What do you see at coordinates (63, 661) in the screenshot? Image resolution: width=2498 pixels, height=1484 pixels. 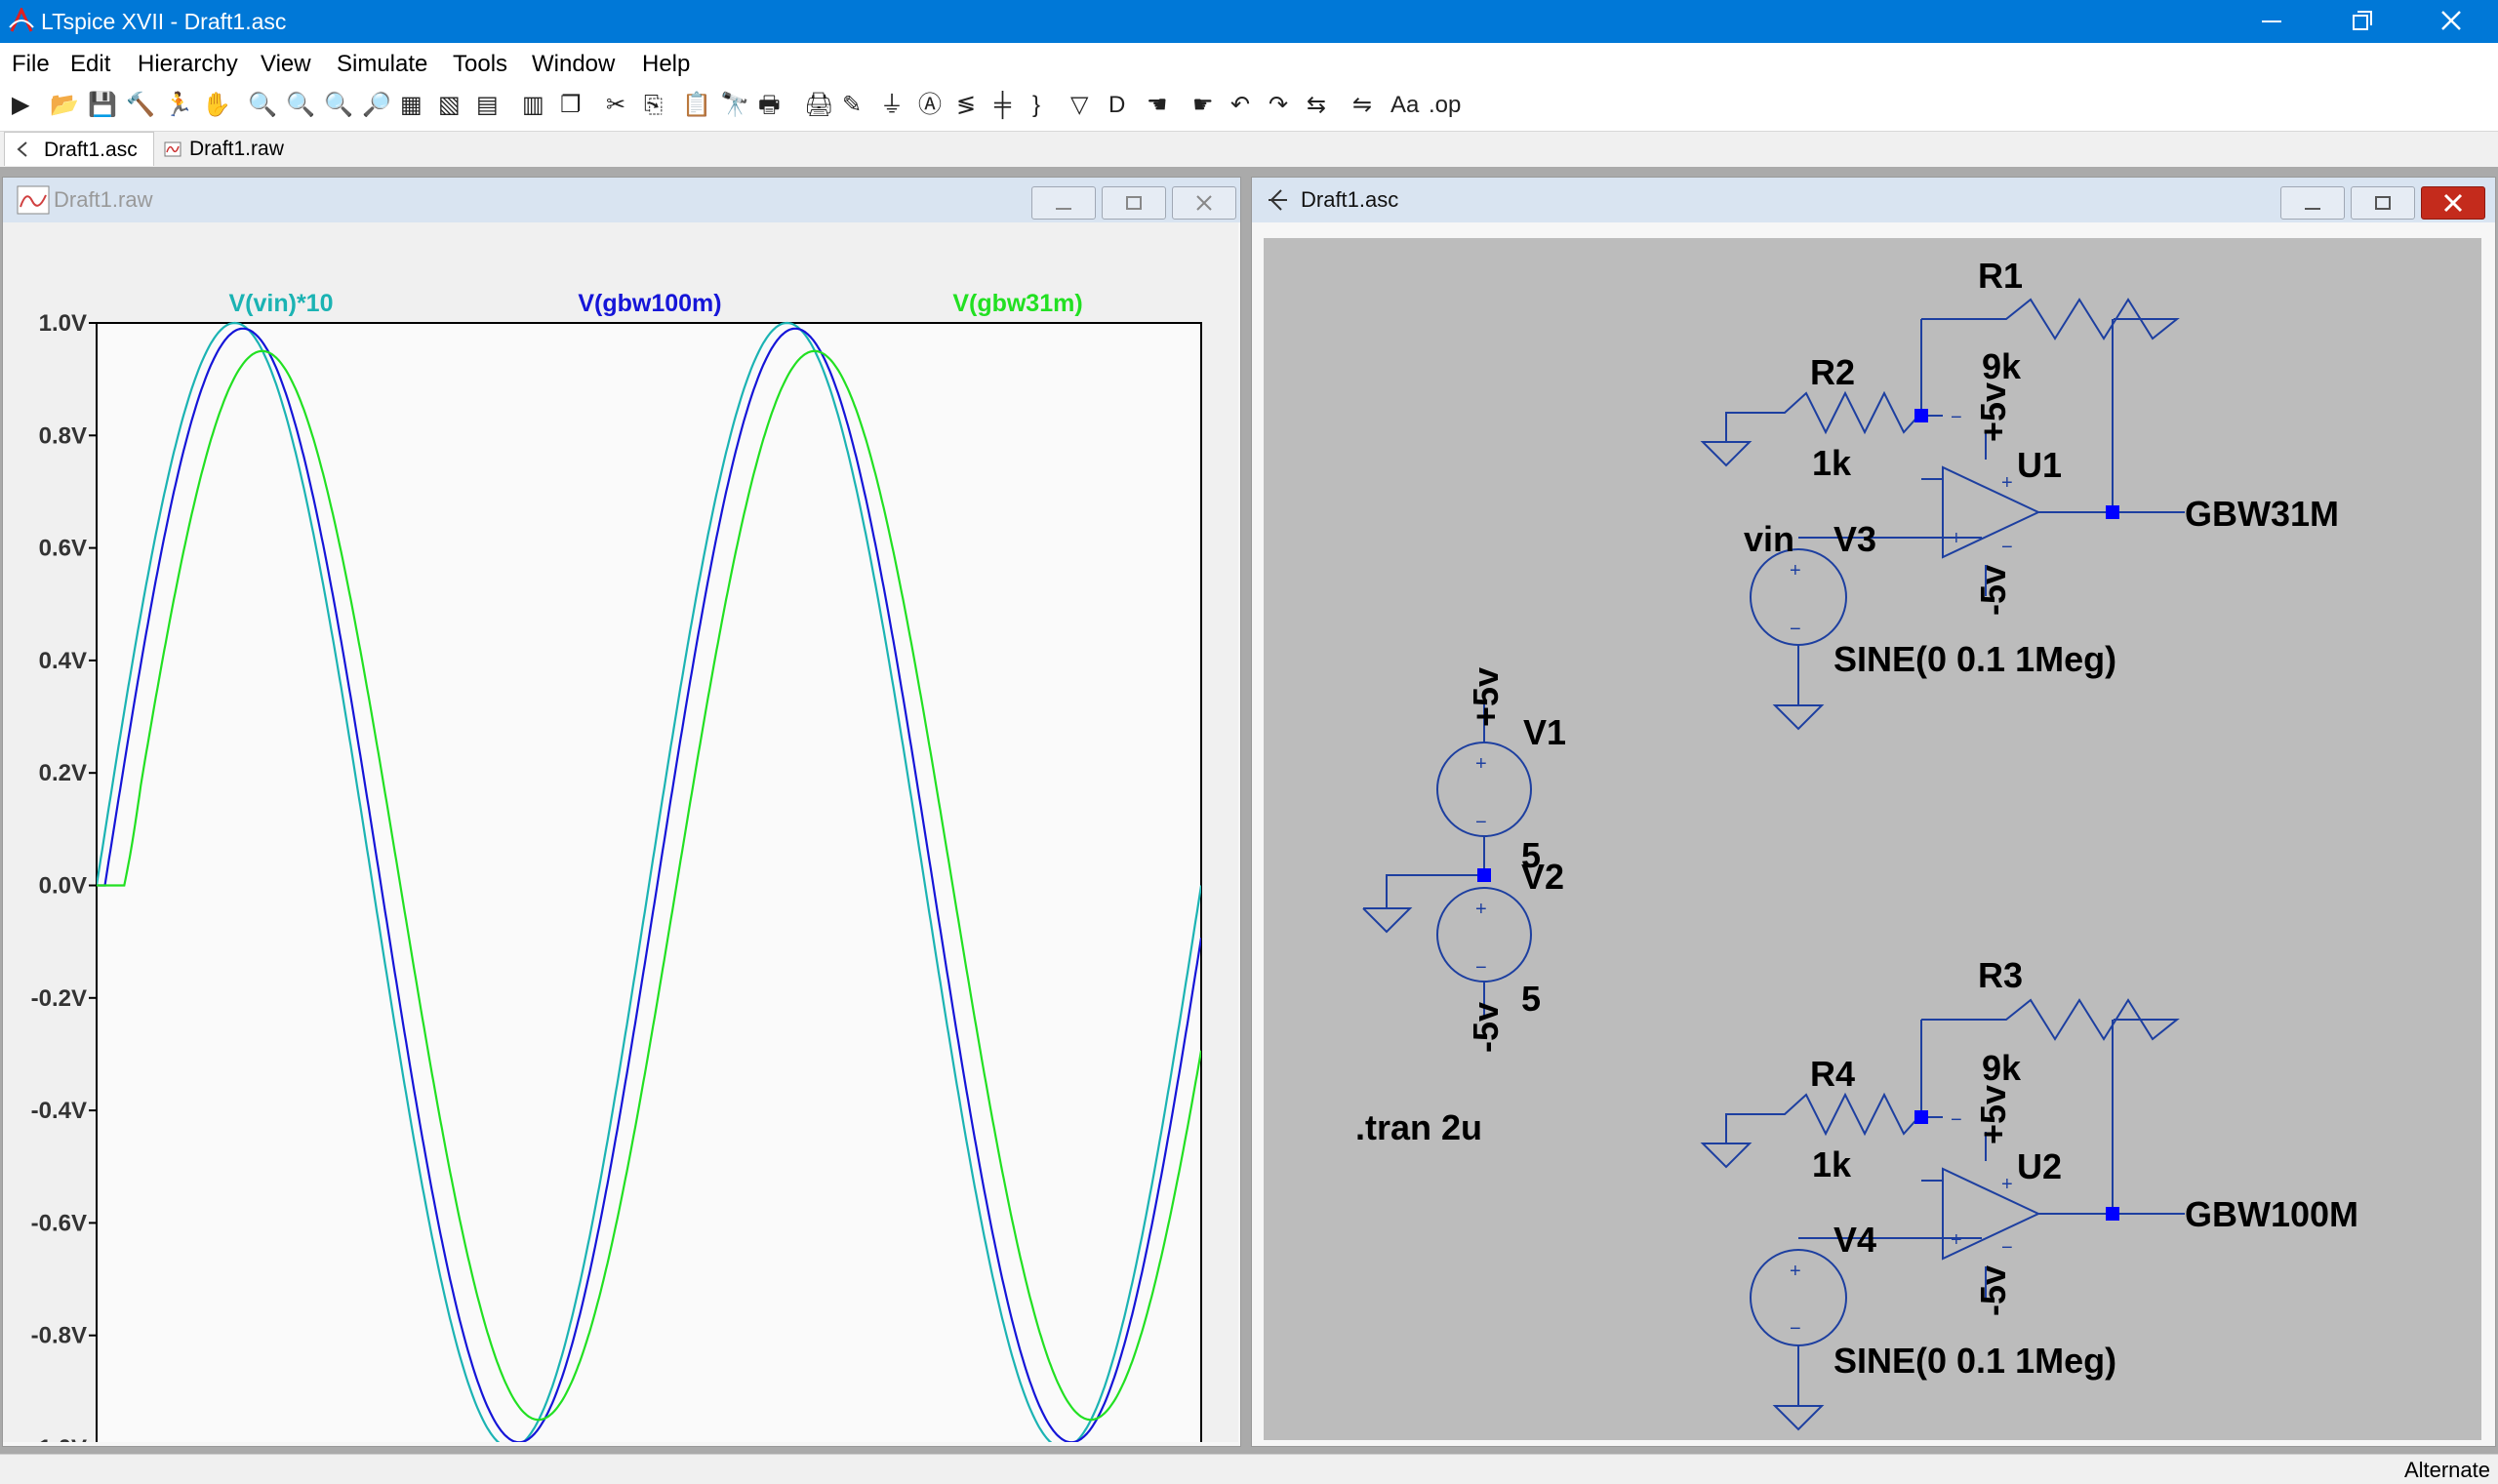 I see `y-tick-label: 0.4V` at bounding box center [63, 661].